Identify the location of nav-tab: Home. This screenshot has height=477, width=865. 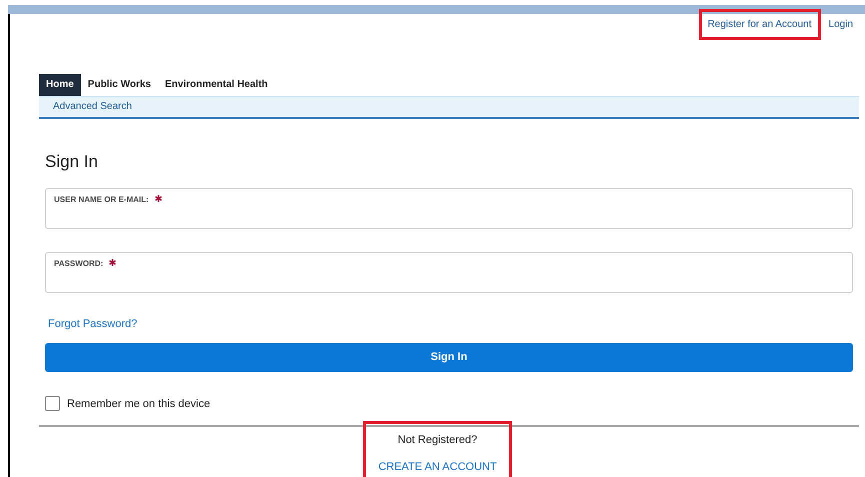
(60, 85).